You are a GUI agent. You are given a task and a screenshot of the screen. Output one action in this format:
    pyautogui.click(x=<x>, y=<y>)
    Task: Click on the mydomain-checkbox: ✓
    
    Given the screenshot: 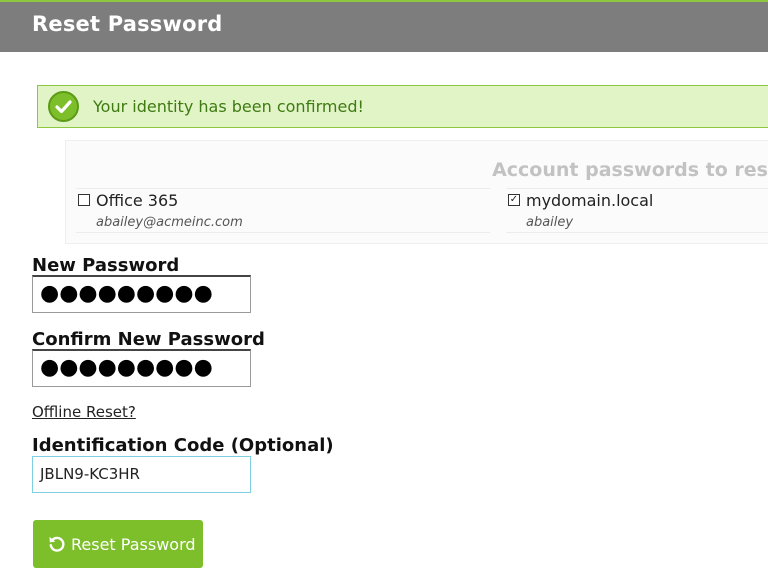 What is the action you would take?
    pyautogui.click(x=514, y=200)
    